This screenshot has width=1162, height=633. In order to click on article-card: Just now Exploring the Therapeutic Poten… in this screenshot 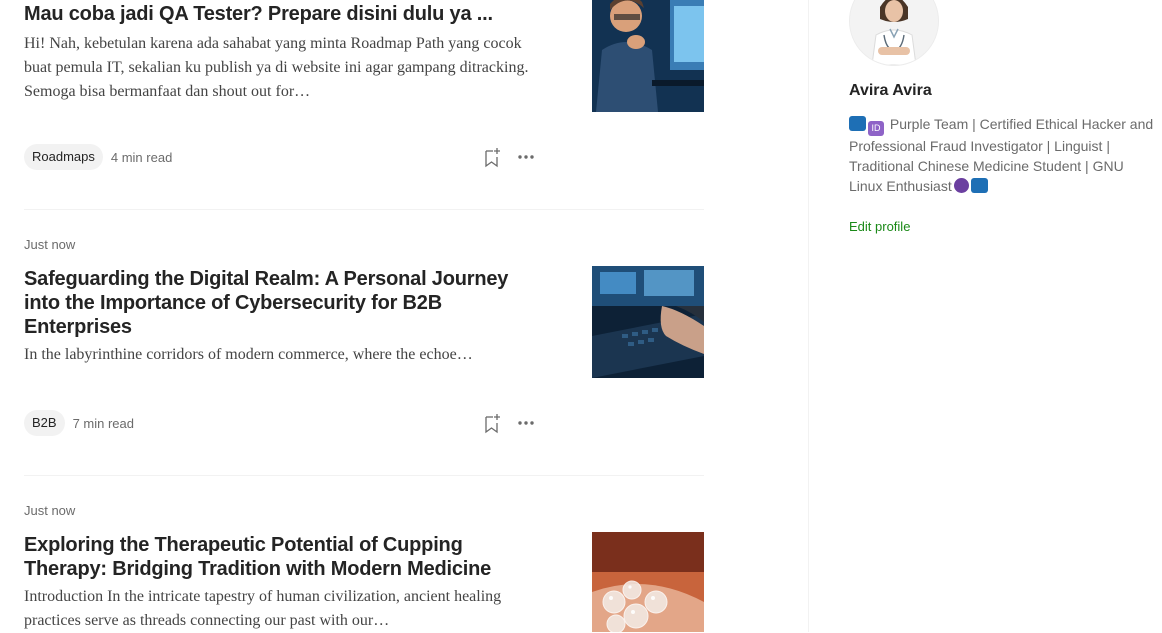, I will do `click(364, 568)`.